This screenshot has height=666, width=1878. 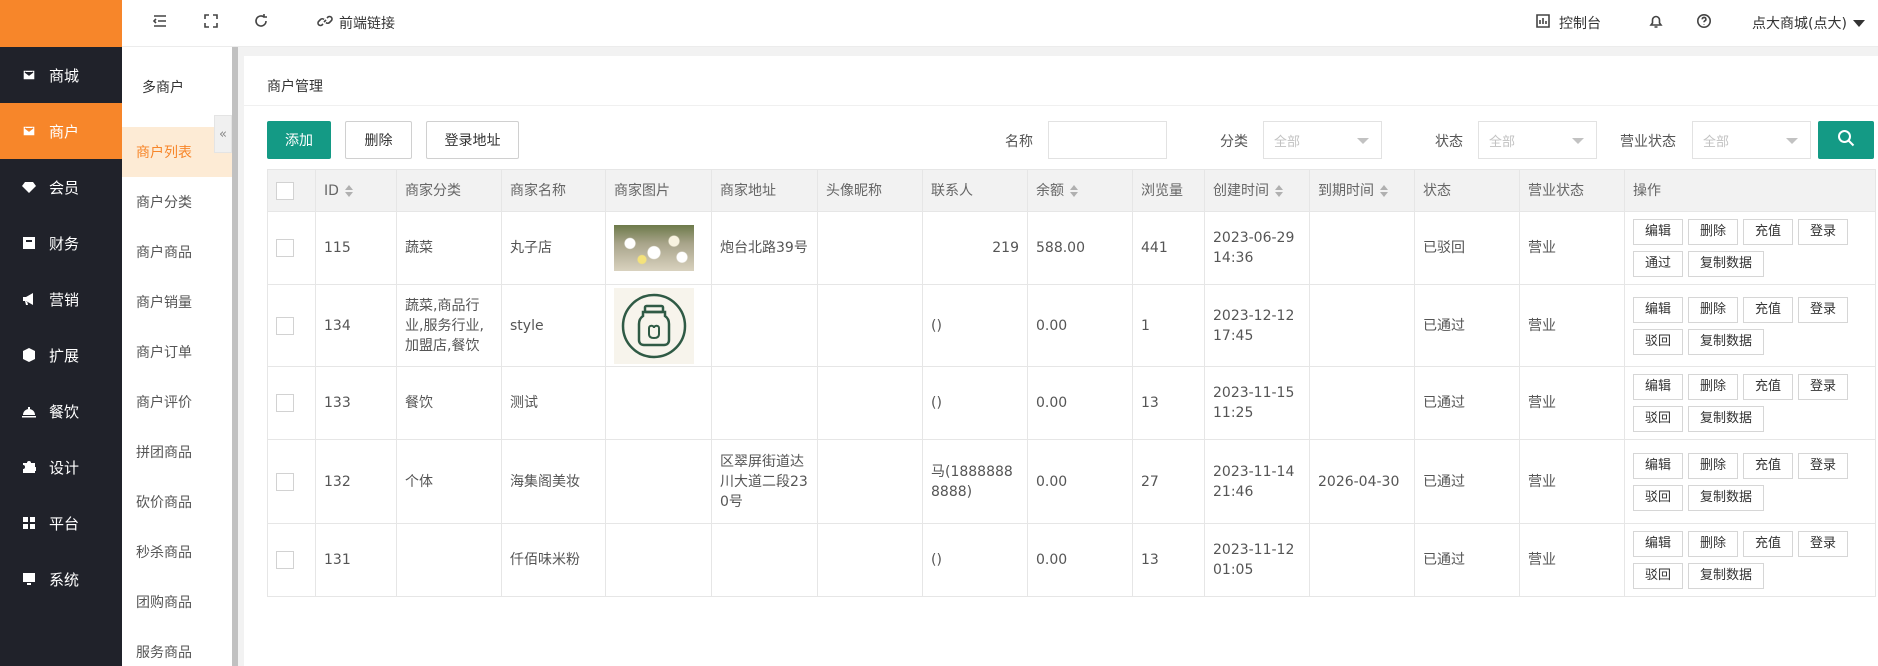 I want to click on login-url-button: 登录地址, so click(x=472, y=140).